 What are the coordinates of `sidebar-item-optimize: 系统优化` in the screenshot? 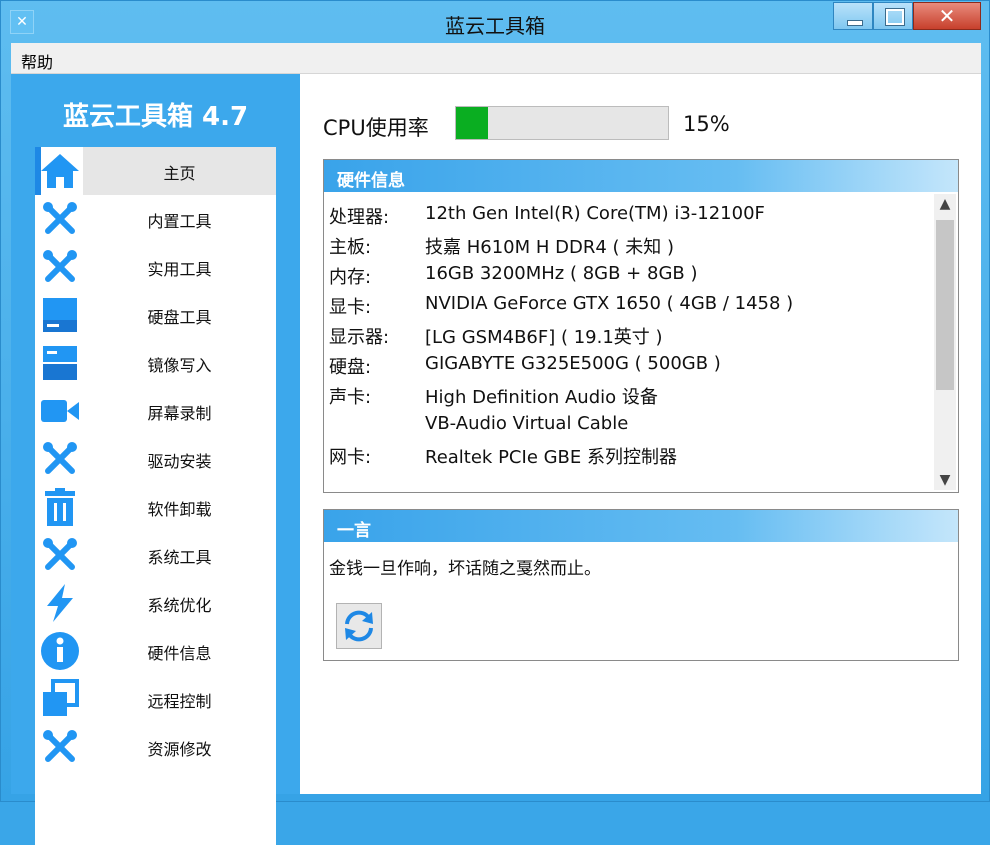 It's located at (155, 603).